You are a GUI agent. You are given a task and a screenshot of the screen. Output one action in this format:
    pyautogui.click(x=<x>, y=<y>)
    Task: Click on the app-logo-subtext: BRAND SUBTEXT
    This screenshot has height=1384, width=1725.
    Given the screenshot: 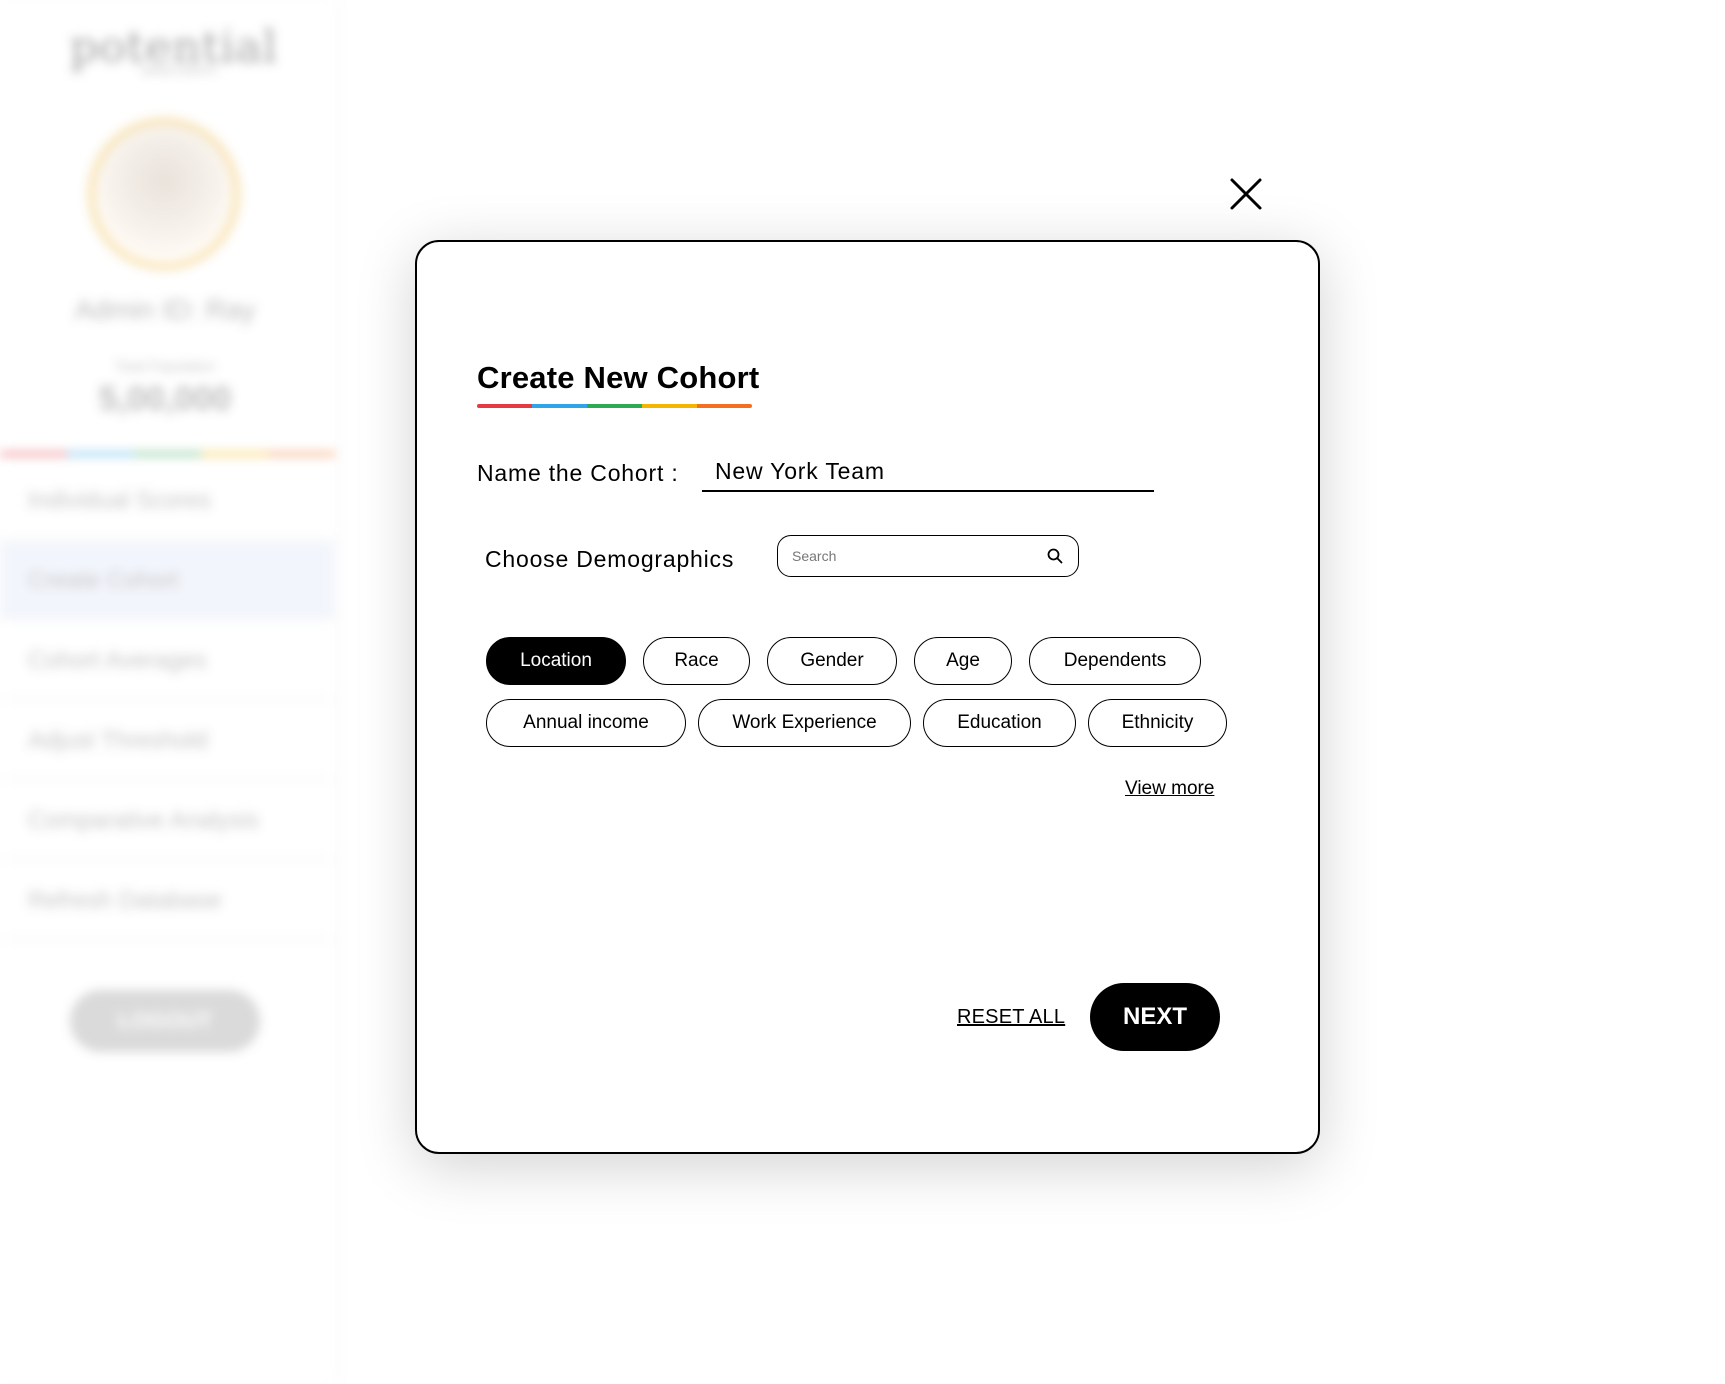 What is the action you would take?
    pyautogui.click(x=180, y=71)
    